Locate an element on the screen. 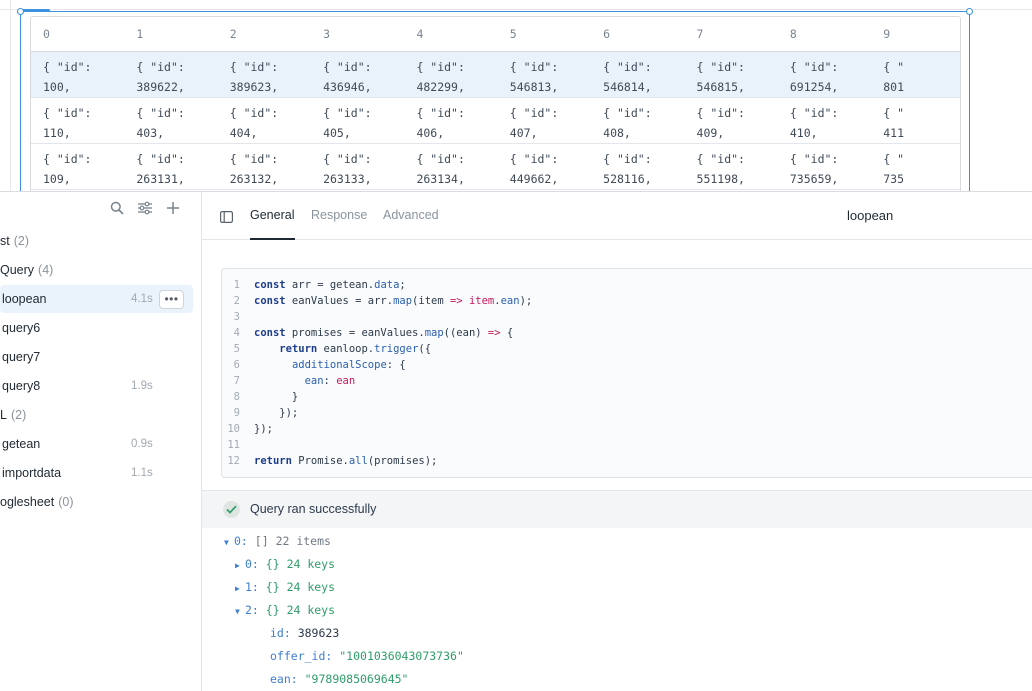 This screenshot has width=1032, height=691. sidebar-item-l: L (2) is located at coordinates (96, 415).